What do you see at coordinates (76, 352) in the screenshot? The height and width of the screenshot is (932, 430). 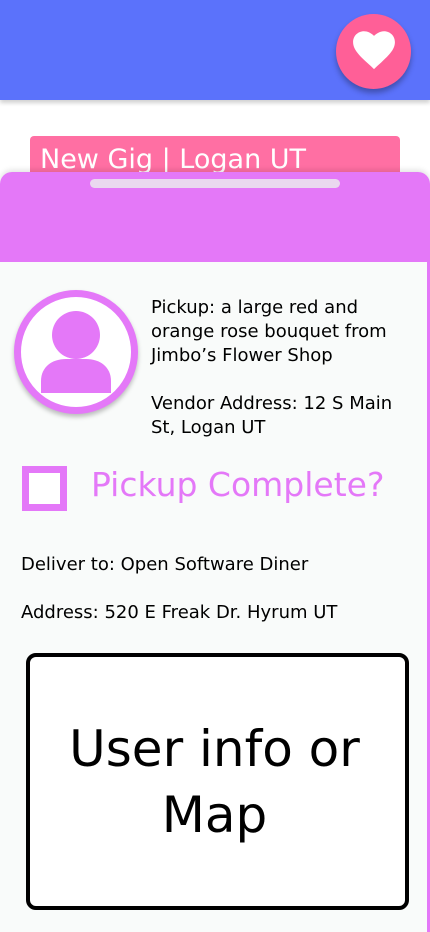 I see `avatar` at bounding box center [76, 352].